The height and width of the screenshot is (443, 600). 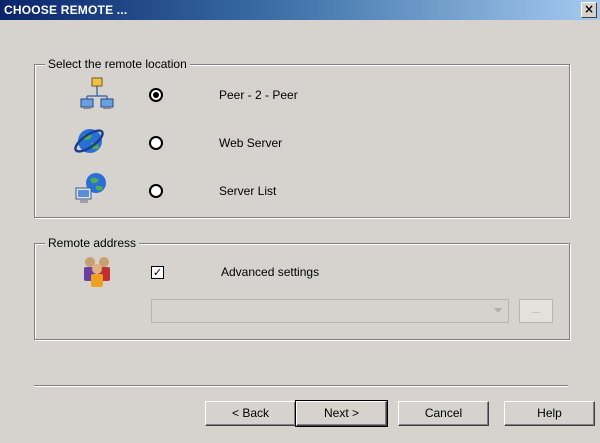 What do you see at coordinates (97, 93) in the screenshot?
I see `network-computers-icon` at bounding box center [97, 93].